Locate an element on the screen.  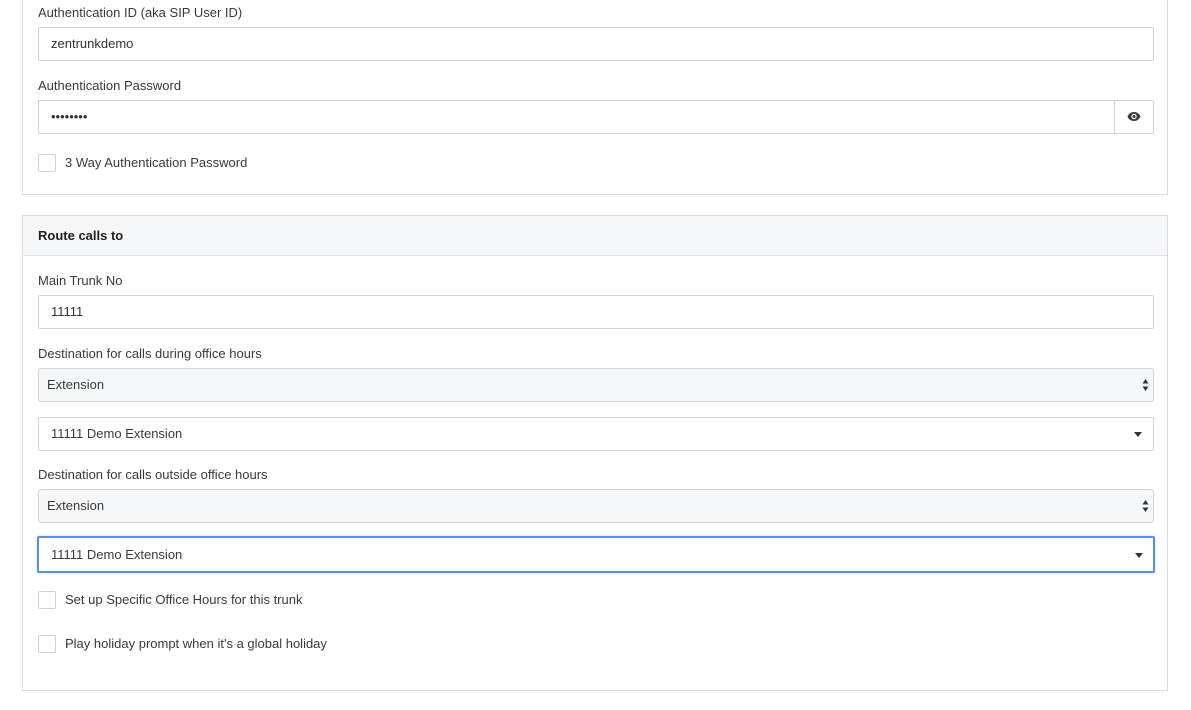
auth-id-label: Authentication ID (aka SIP User ID) is located at coordinates (140, 12).